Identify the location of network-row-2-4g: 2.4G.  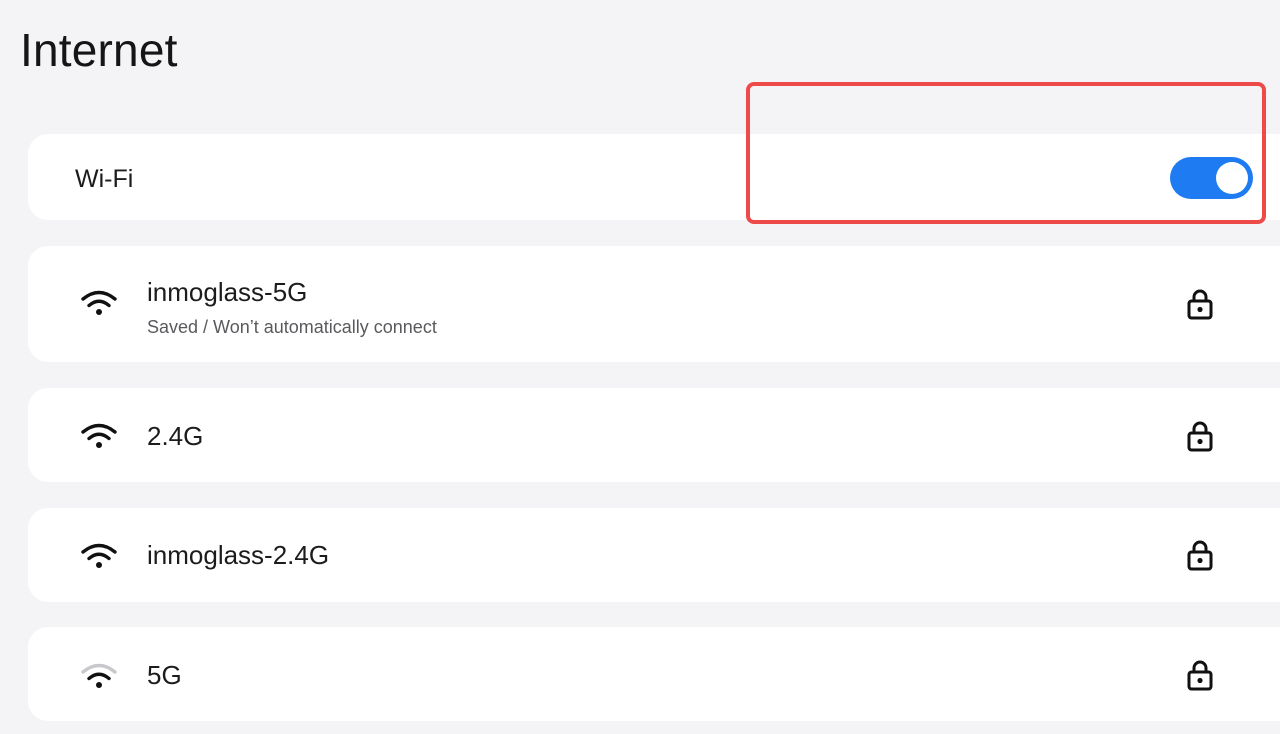
(654, 435).